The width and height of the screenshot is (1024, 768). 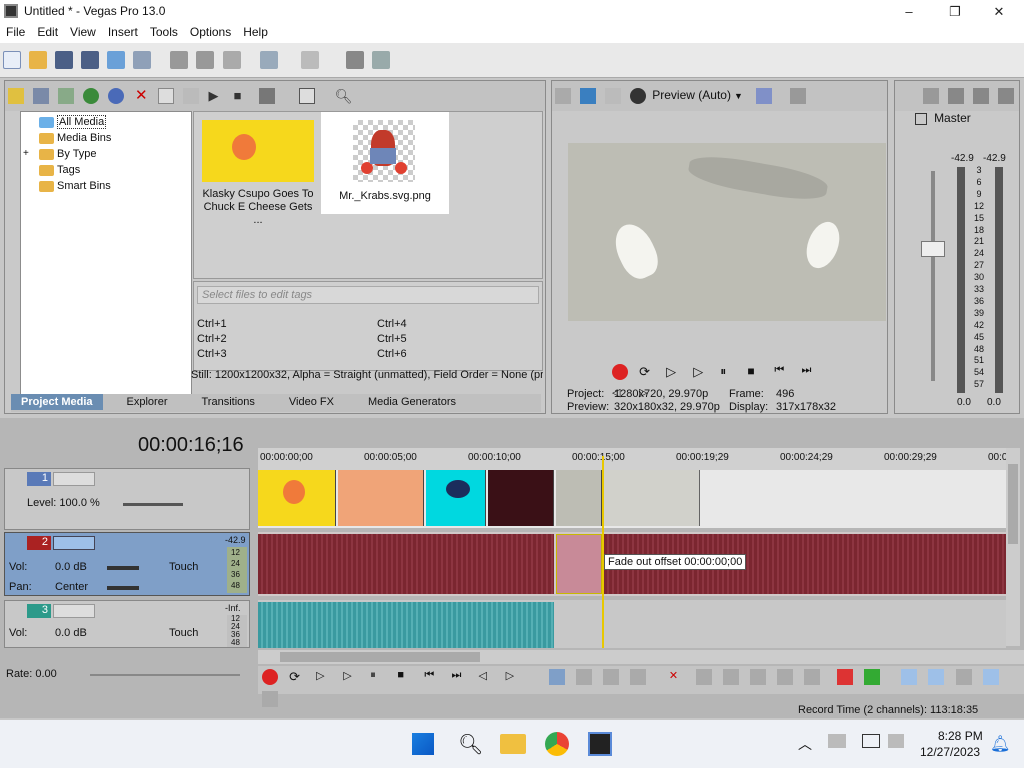 I want to click on search-media-icon, so click(x=116, y=96).